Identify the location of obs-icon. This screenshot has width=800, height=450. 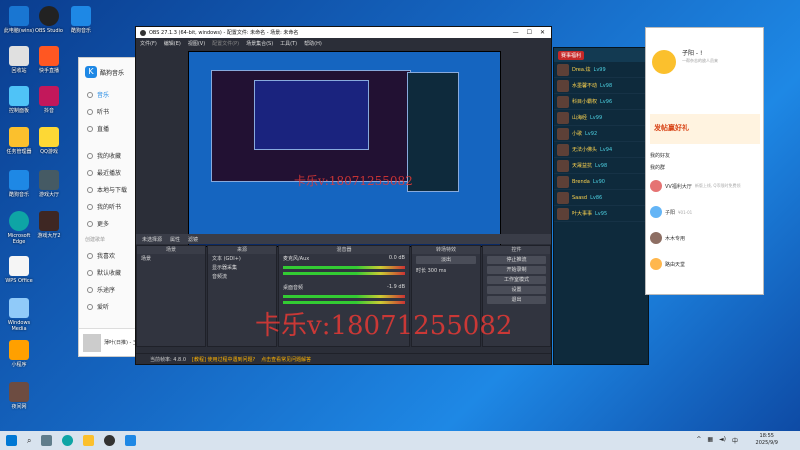
(110, 440).